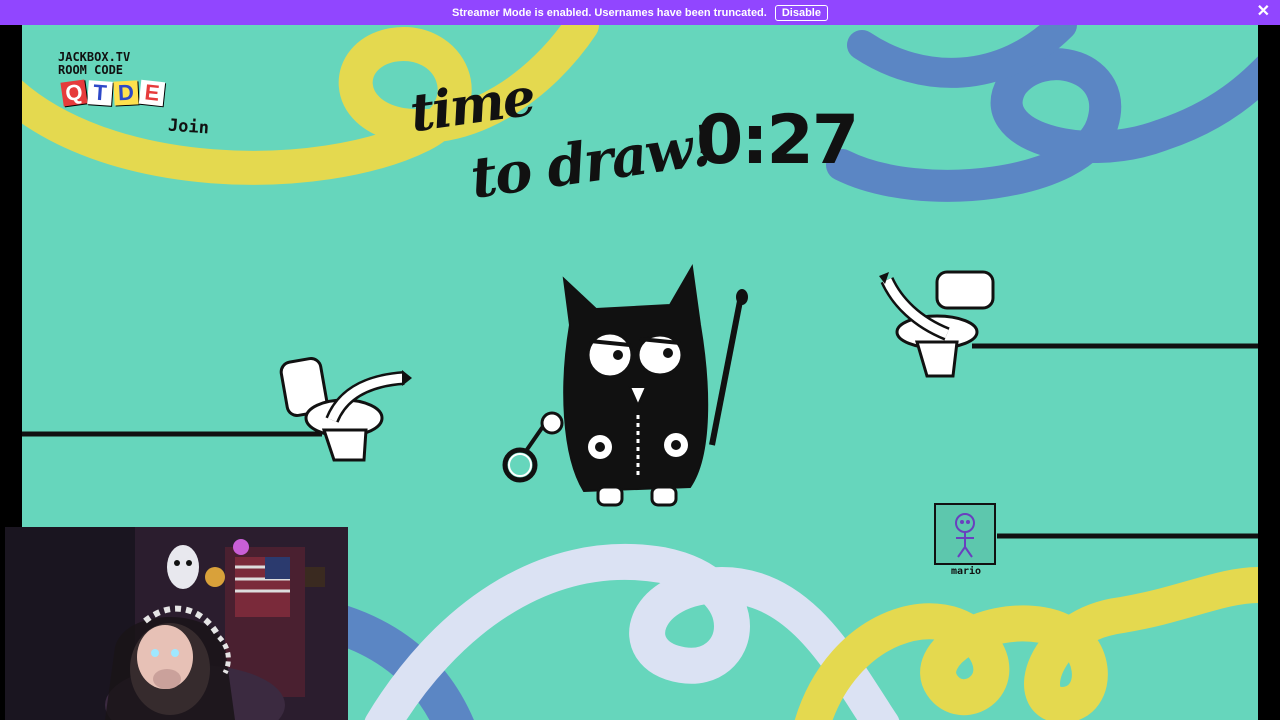 Image resolution: width=1280 pixels, height=720 pixels. What do you see at coordinates (1263, 12) in the screenshot?
I see `close-icon: ✕` at bounding box center [1263, 12].